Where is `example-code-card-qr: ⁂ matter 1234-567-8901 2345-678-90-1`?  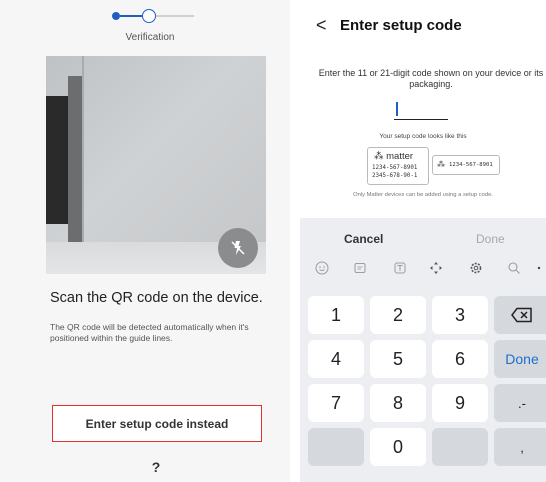
example-code-card-qr: ⁂ matter 1234-567-8901 2345-678-90-1 is located at coordinates (398, 166).